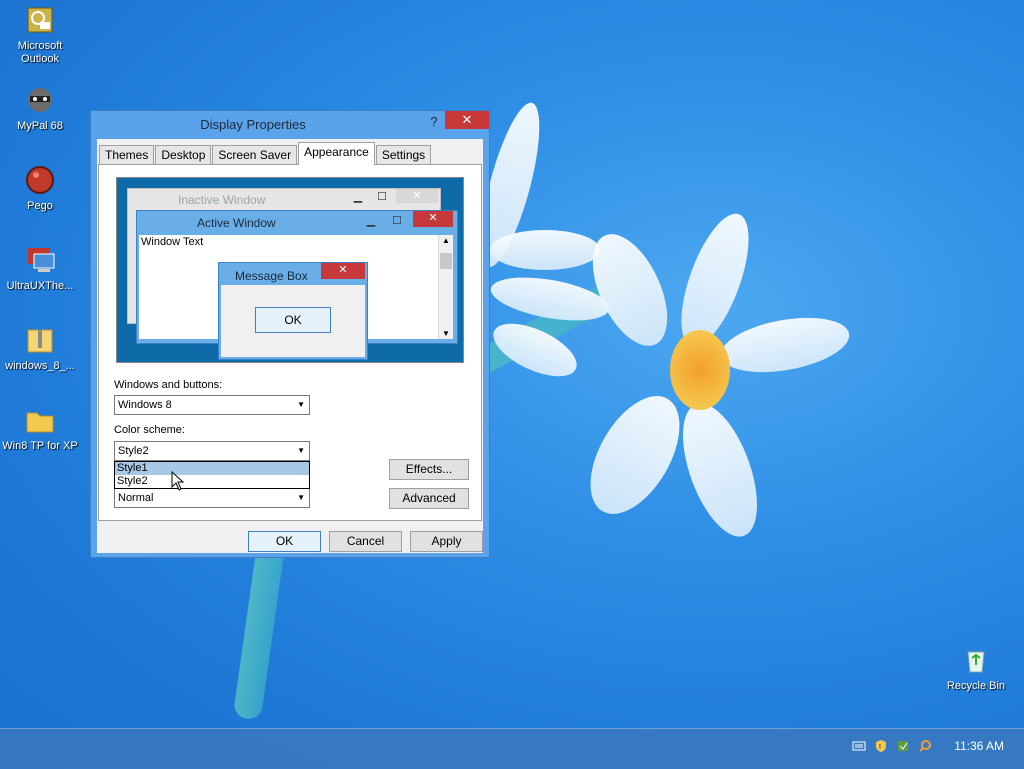 The height and width of the screenshot is (769, 1024). I want to click on ok-button: OK, so click(284, 541).